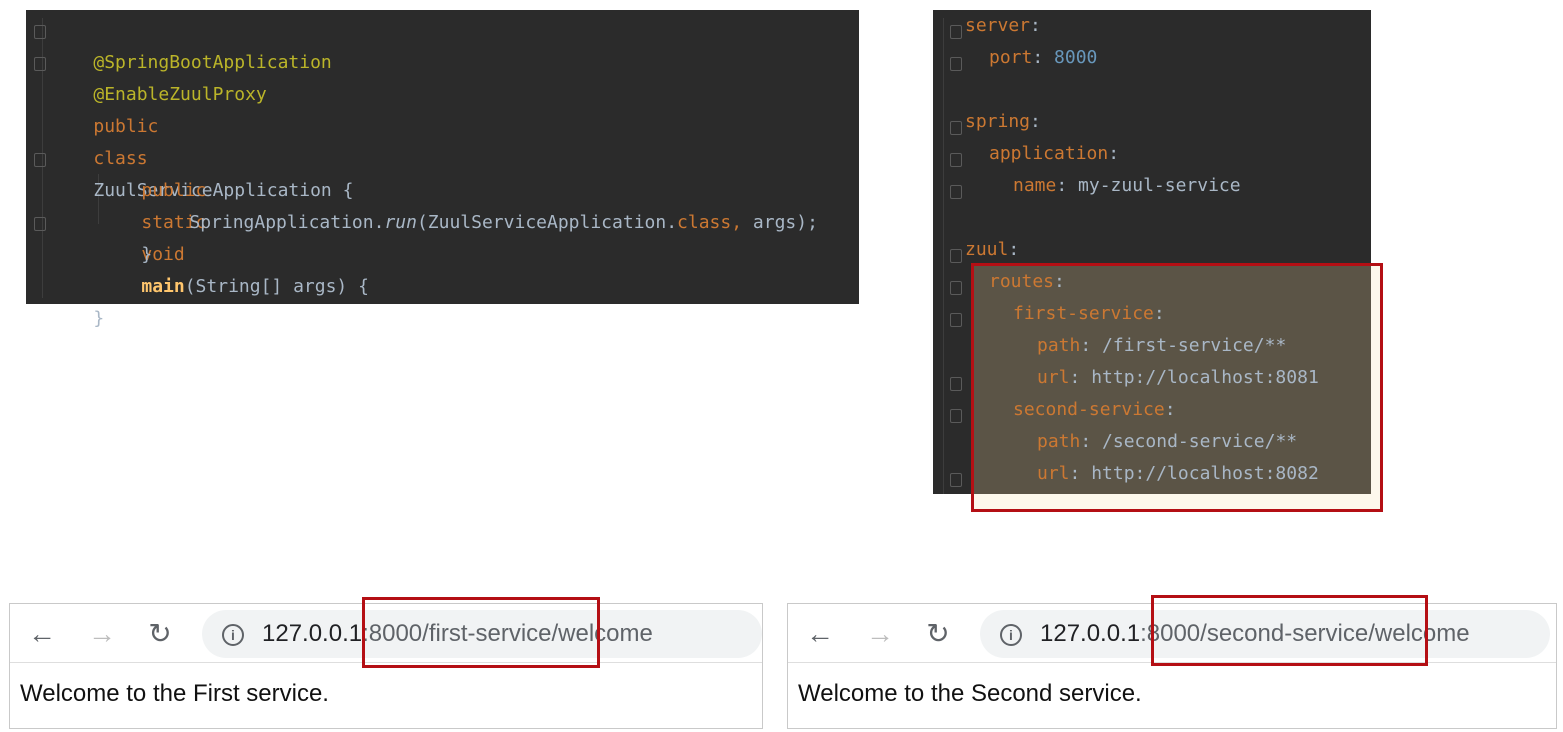 This screenshot has width=1563, height=732. What do you see at coordinates (737, 222) in the screenshot?
I see `code-text: ,` at bounding box center [737, 222].